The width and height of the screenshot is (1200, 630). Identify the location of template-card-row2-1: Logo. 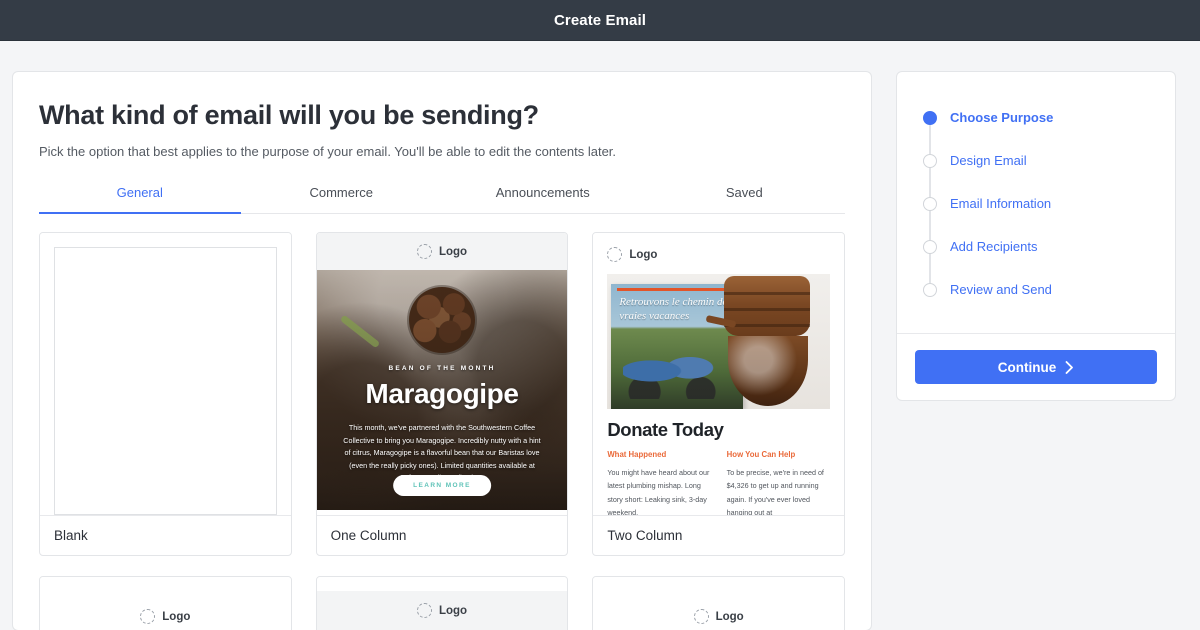
(165, 603).